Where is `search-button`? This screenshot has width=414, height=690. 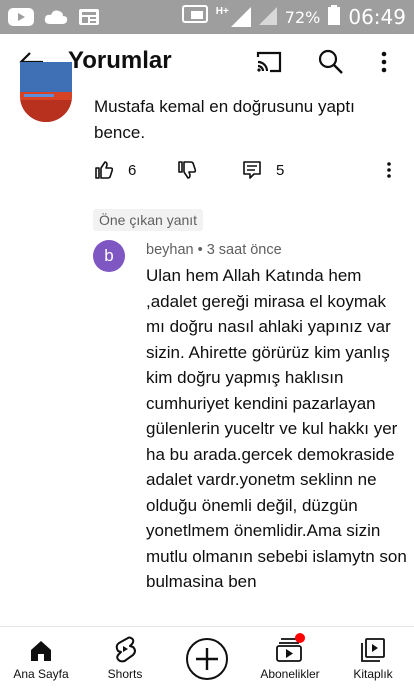
search-button is located at coordinates (331, 62).